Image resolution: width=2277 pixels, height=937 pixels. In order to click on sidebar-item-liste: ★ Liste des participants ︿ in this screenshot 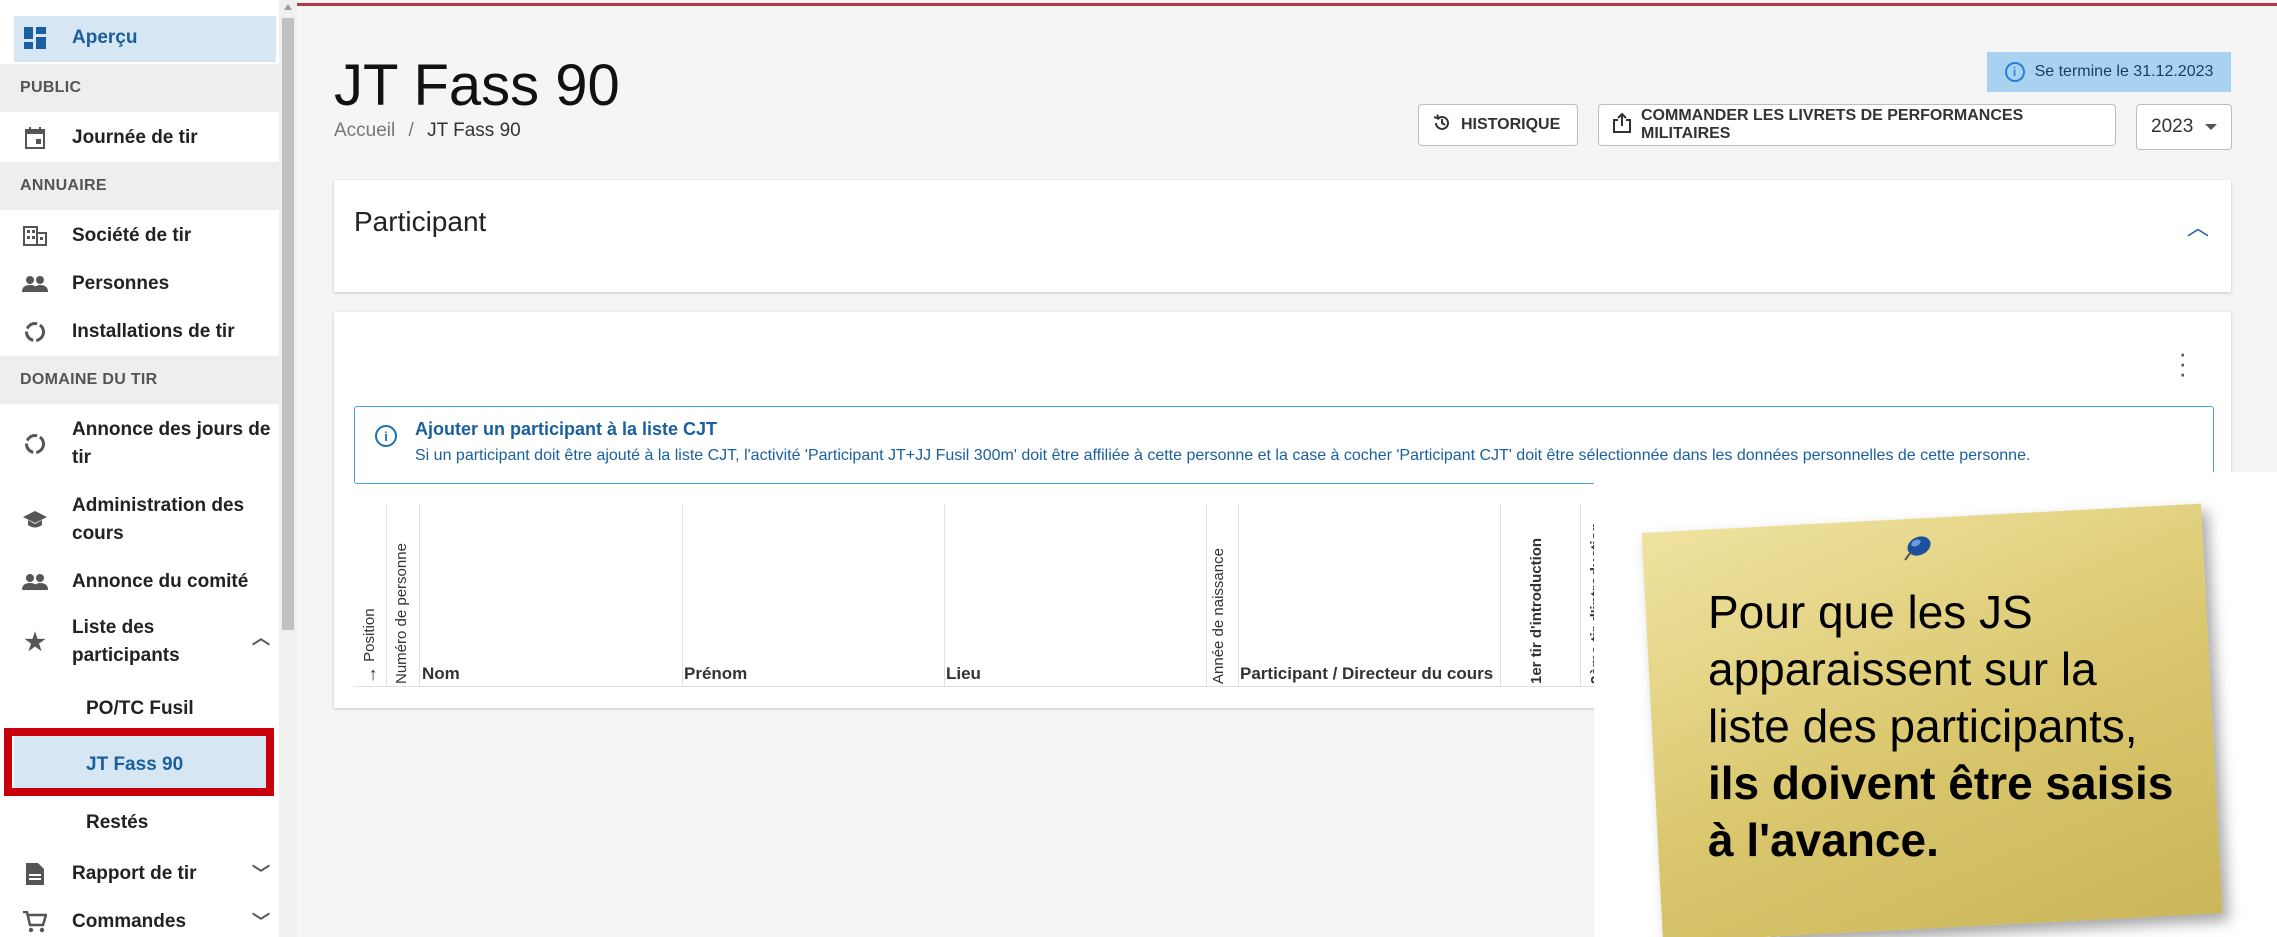, I will do `click(145, 642)`.